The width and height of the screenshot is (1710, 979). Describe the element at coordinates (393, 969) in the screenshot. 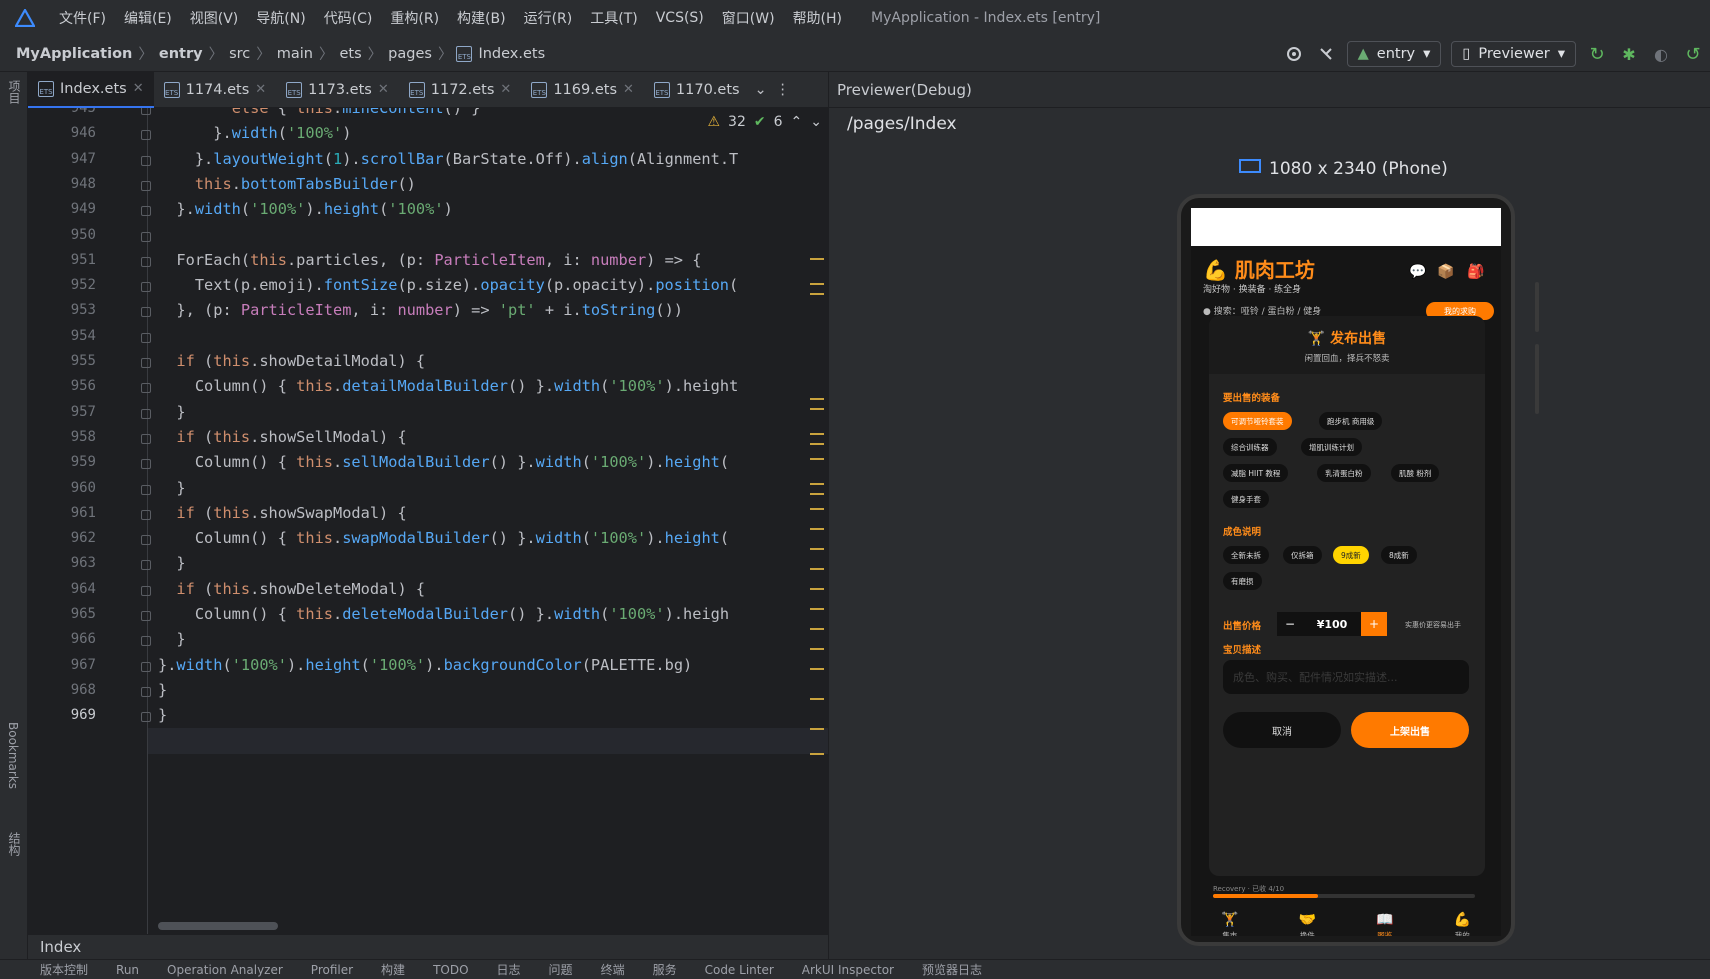

I see `tool-build: 构建` at that location.